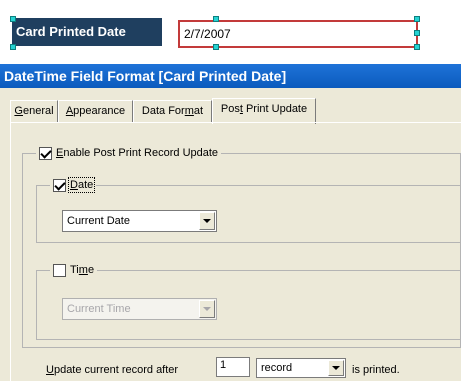  What do you see at coordinates (98, 221) in the screenshot?
I see `date-source-value: Current Date` at bounding box center [98, 221].